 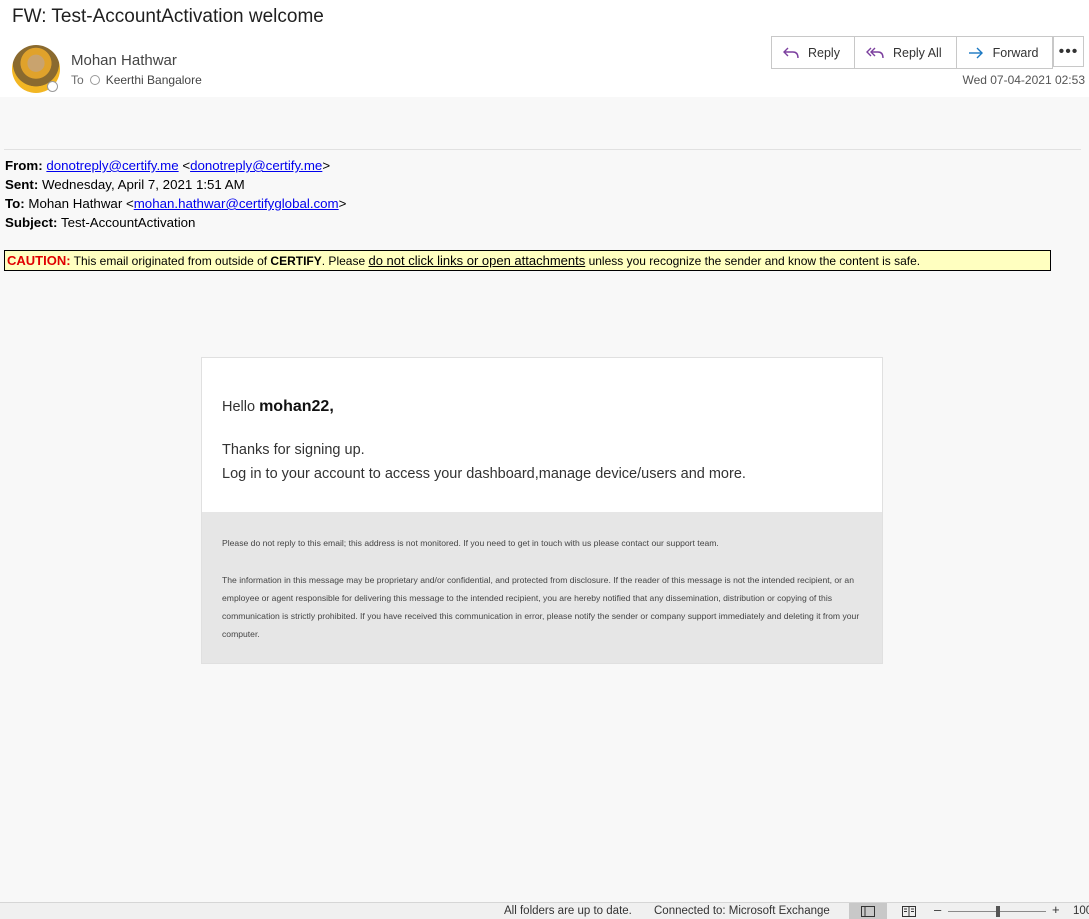 I want to click on normal-view-icon, so click(x=868, y=911).